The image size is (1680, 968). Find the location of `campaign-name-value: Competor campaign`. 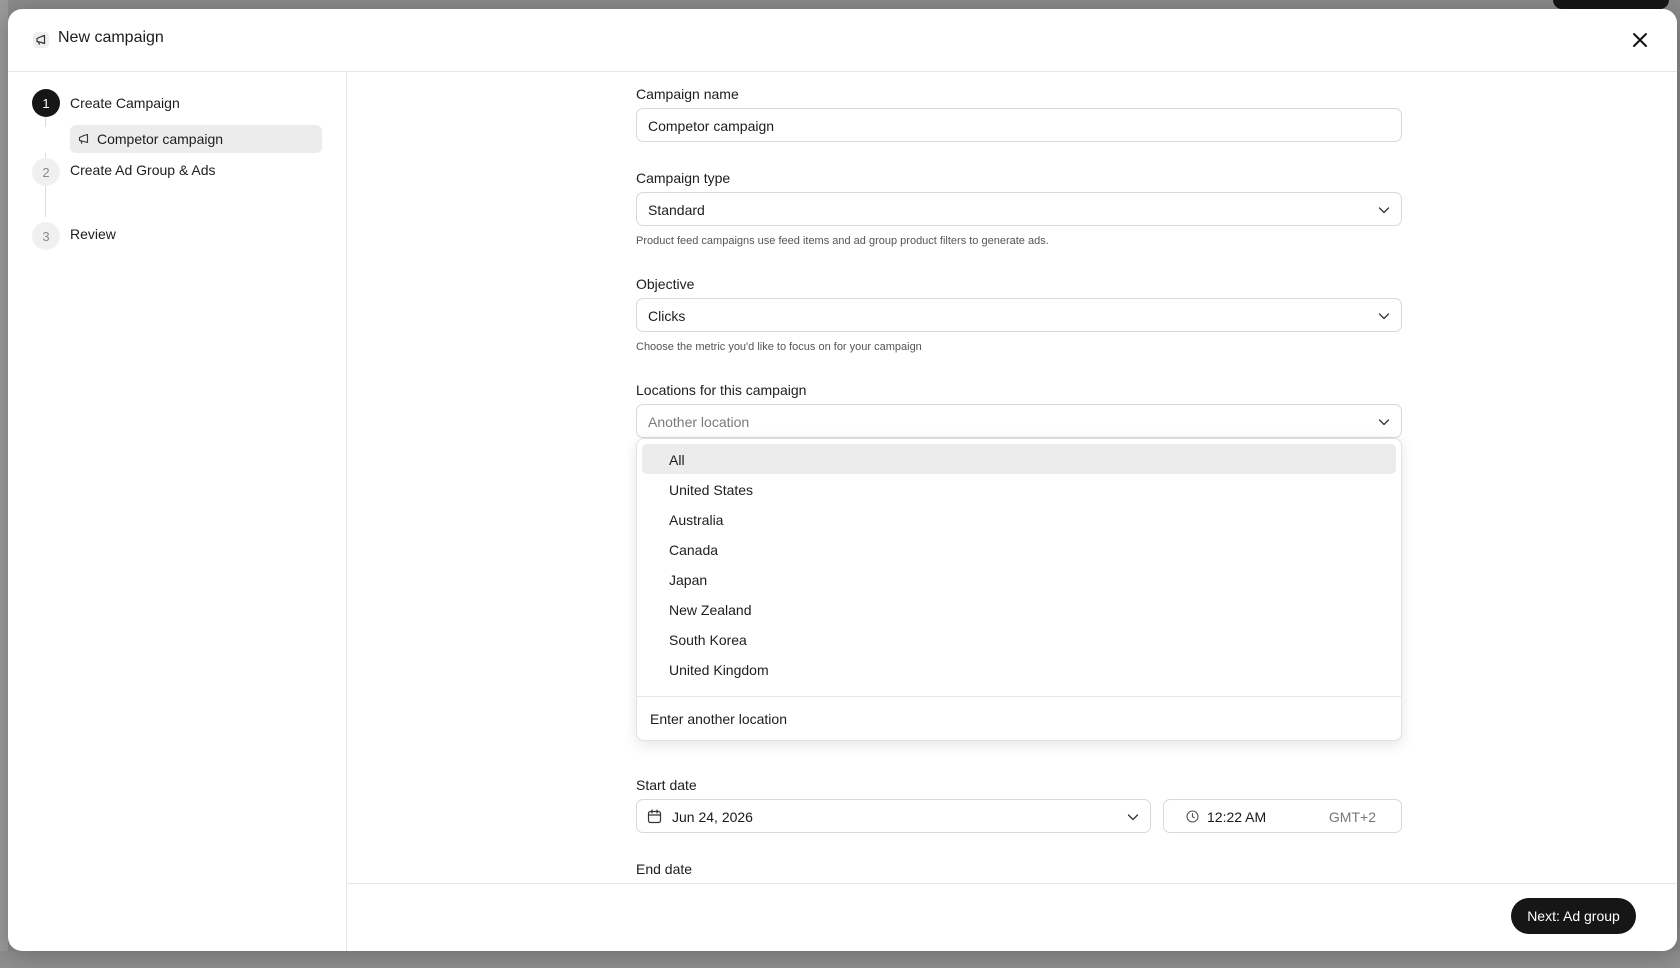

campaign-name-value: Competor campaign is located at coordinates (711, 126).